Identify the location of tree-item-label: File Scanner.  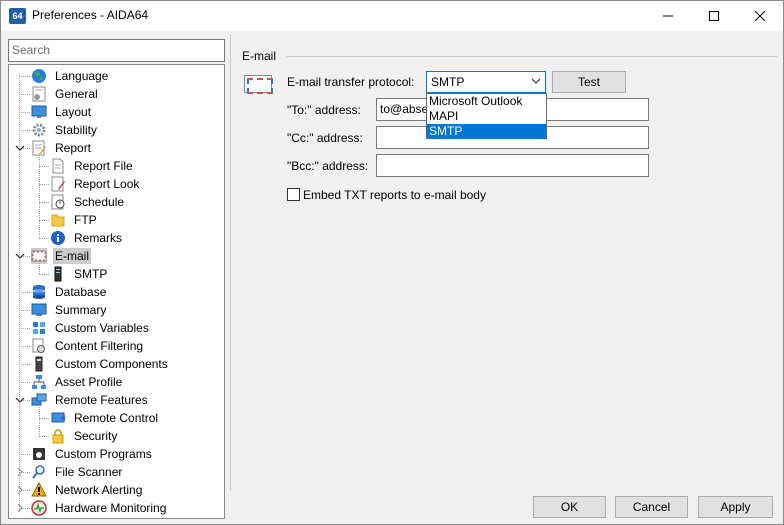
(89, 472).